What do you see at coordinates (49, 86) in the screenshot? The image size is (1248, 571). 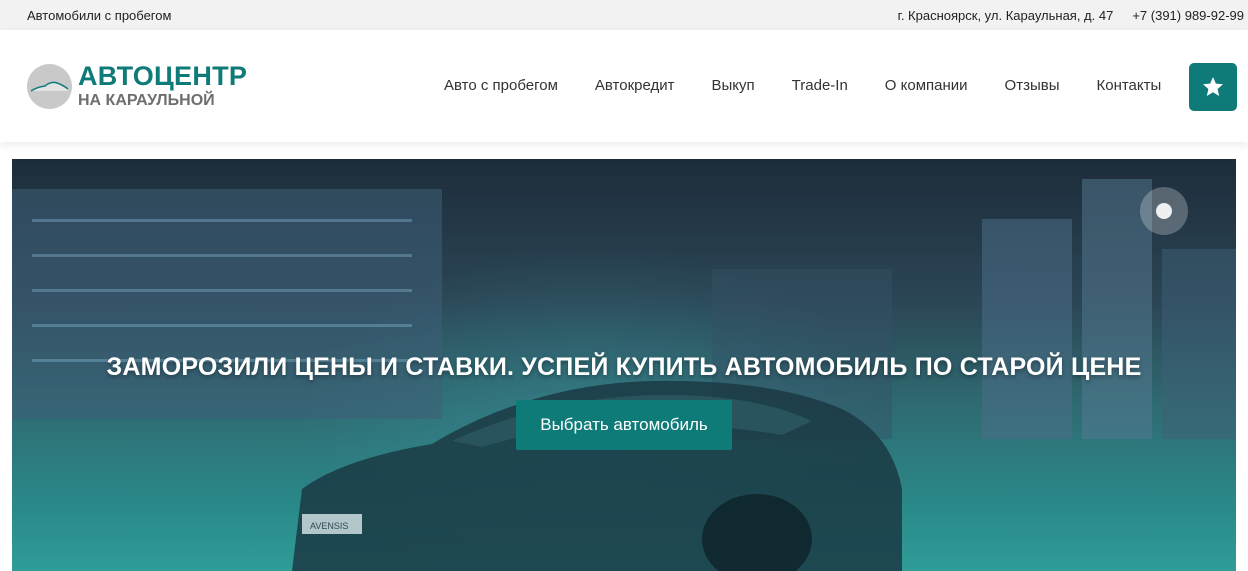 I see `logo-car-icon` at bounding box center [49, 86].